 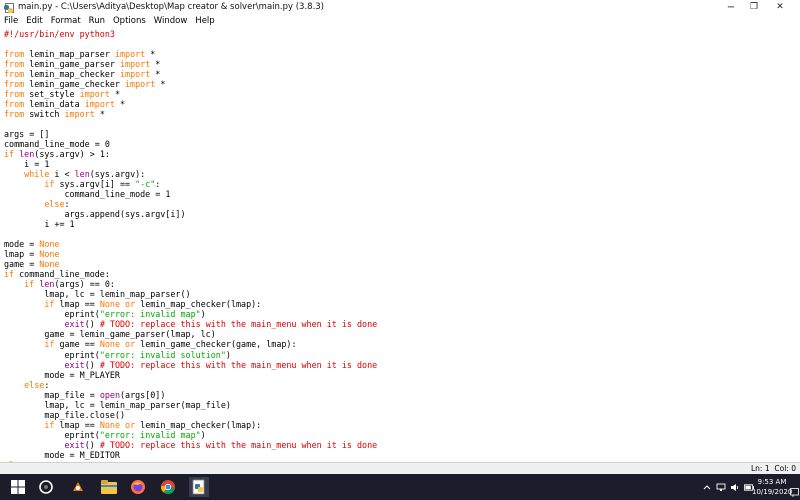 I want to click on code-line: mode = M_PLAYER, so click(x=190, y=375).